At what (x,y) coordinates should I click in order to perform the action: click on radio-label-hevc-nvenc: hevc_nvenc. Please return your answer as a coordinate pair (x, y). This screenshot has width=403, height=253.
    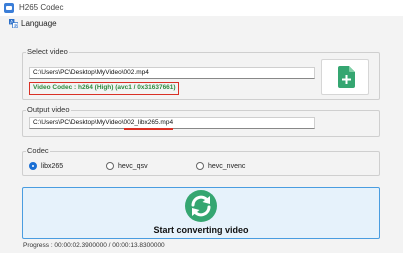
    Looking at the image, I should click on (227, 166).